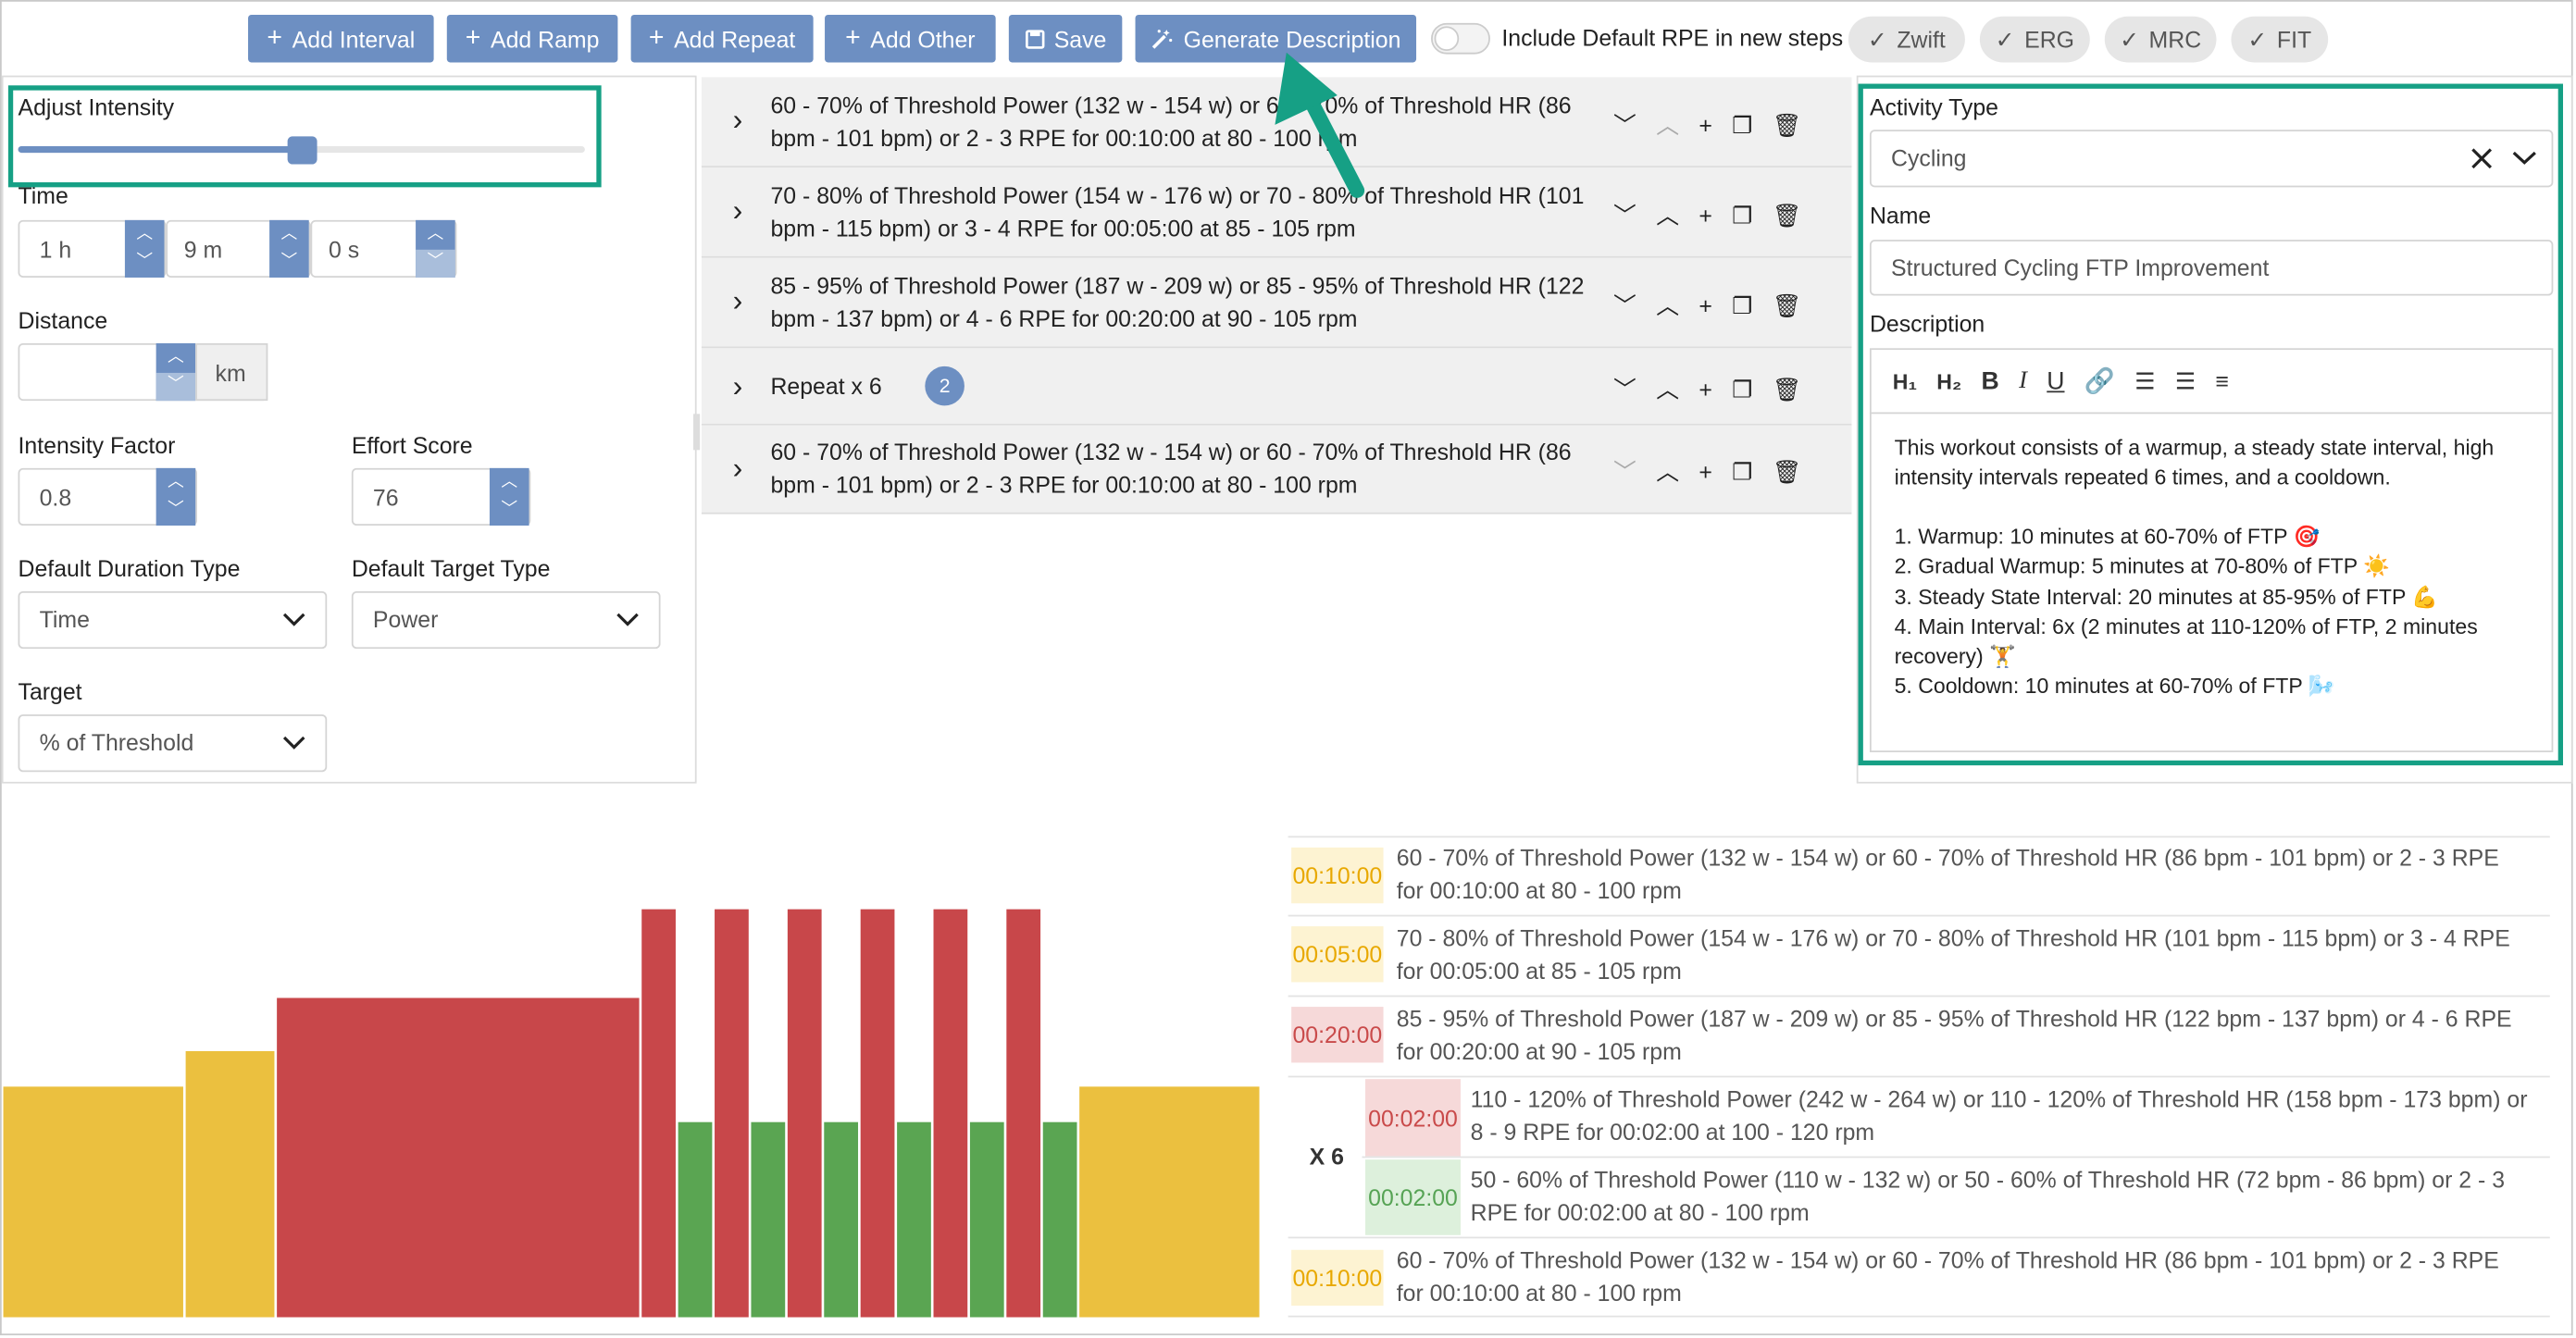  I want to click on add-ramp-button: + Add Ramp, so click(532, 38).